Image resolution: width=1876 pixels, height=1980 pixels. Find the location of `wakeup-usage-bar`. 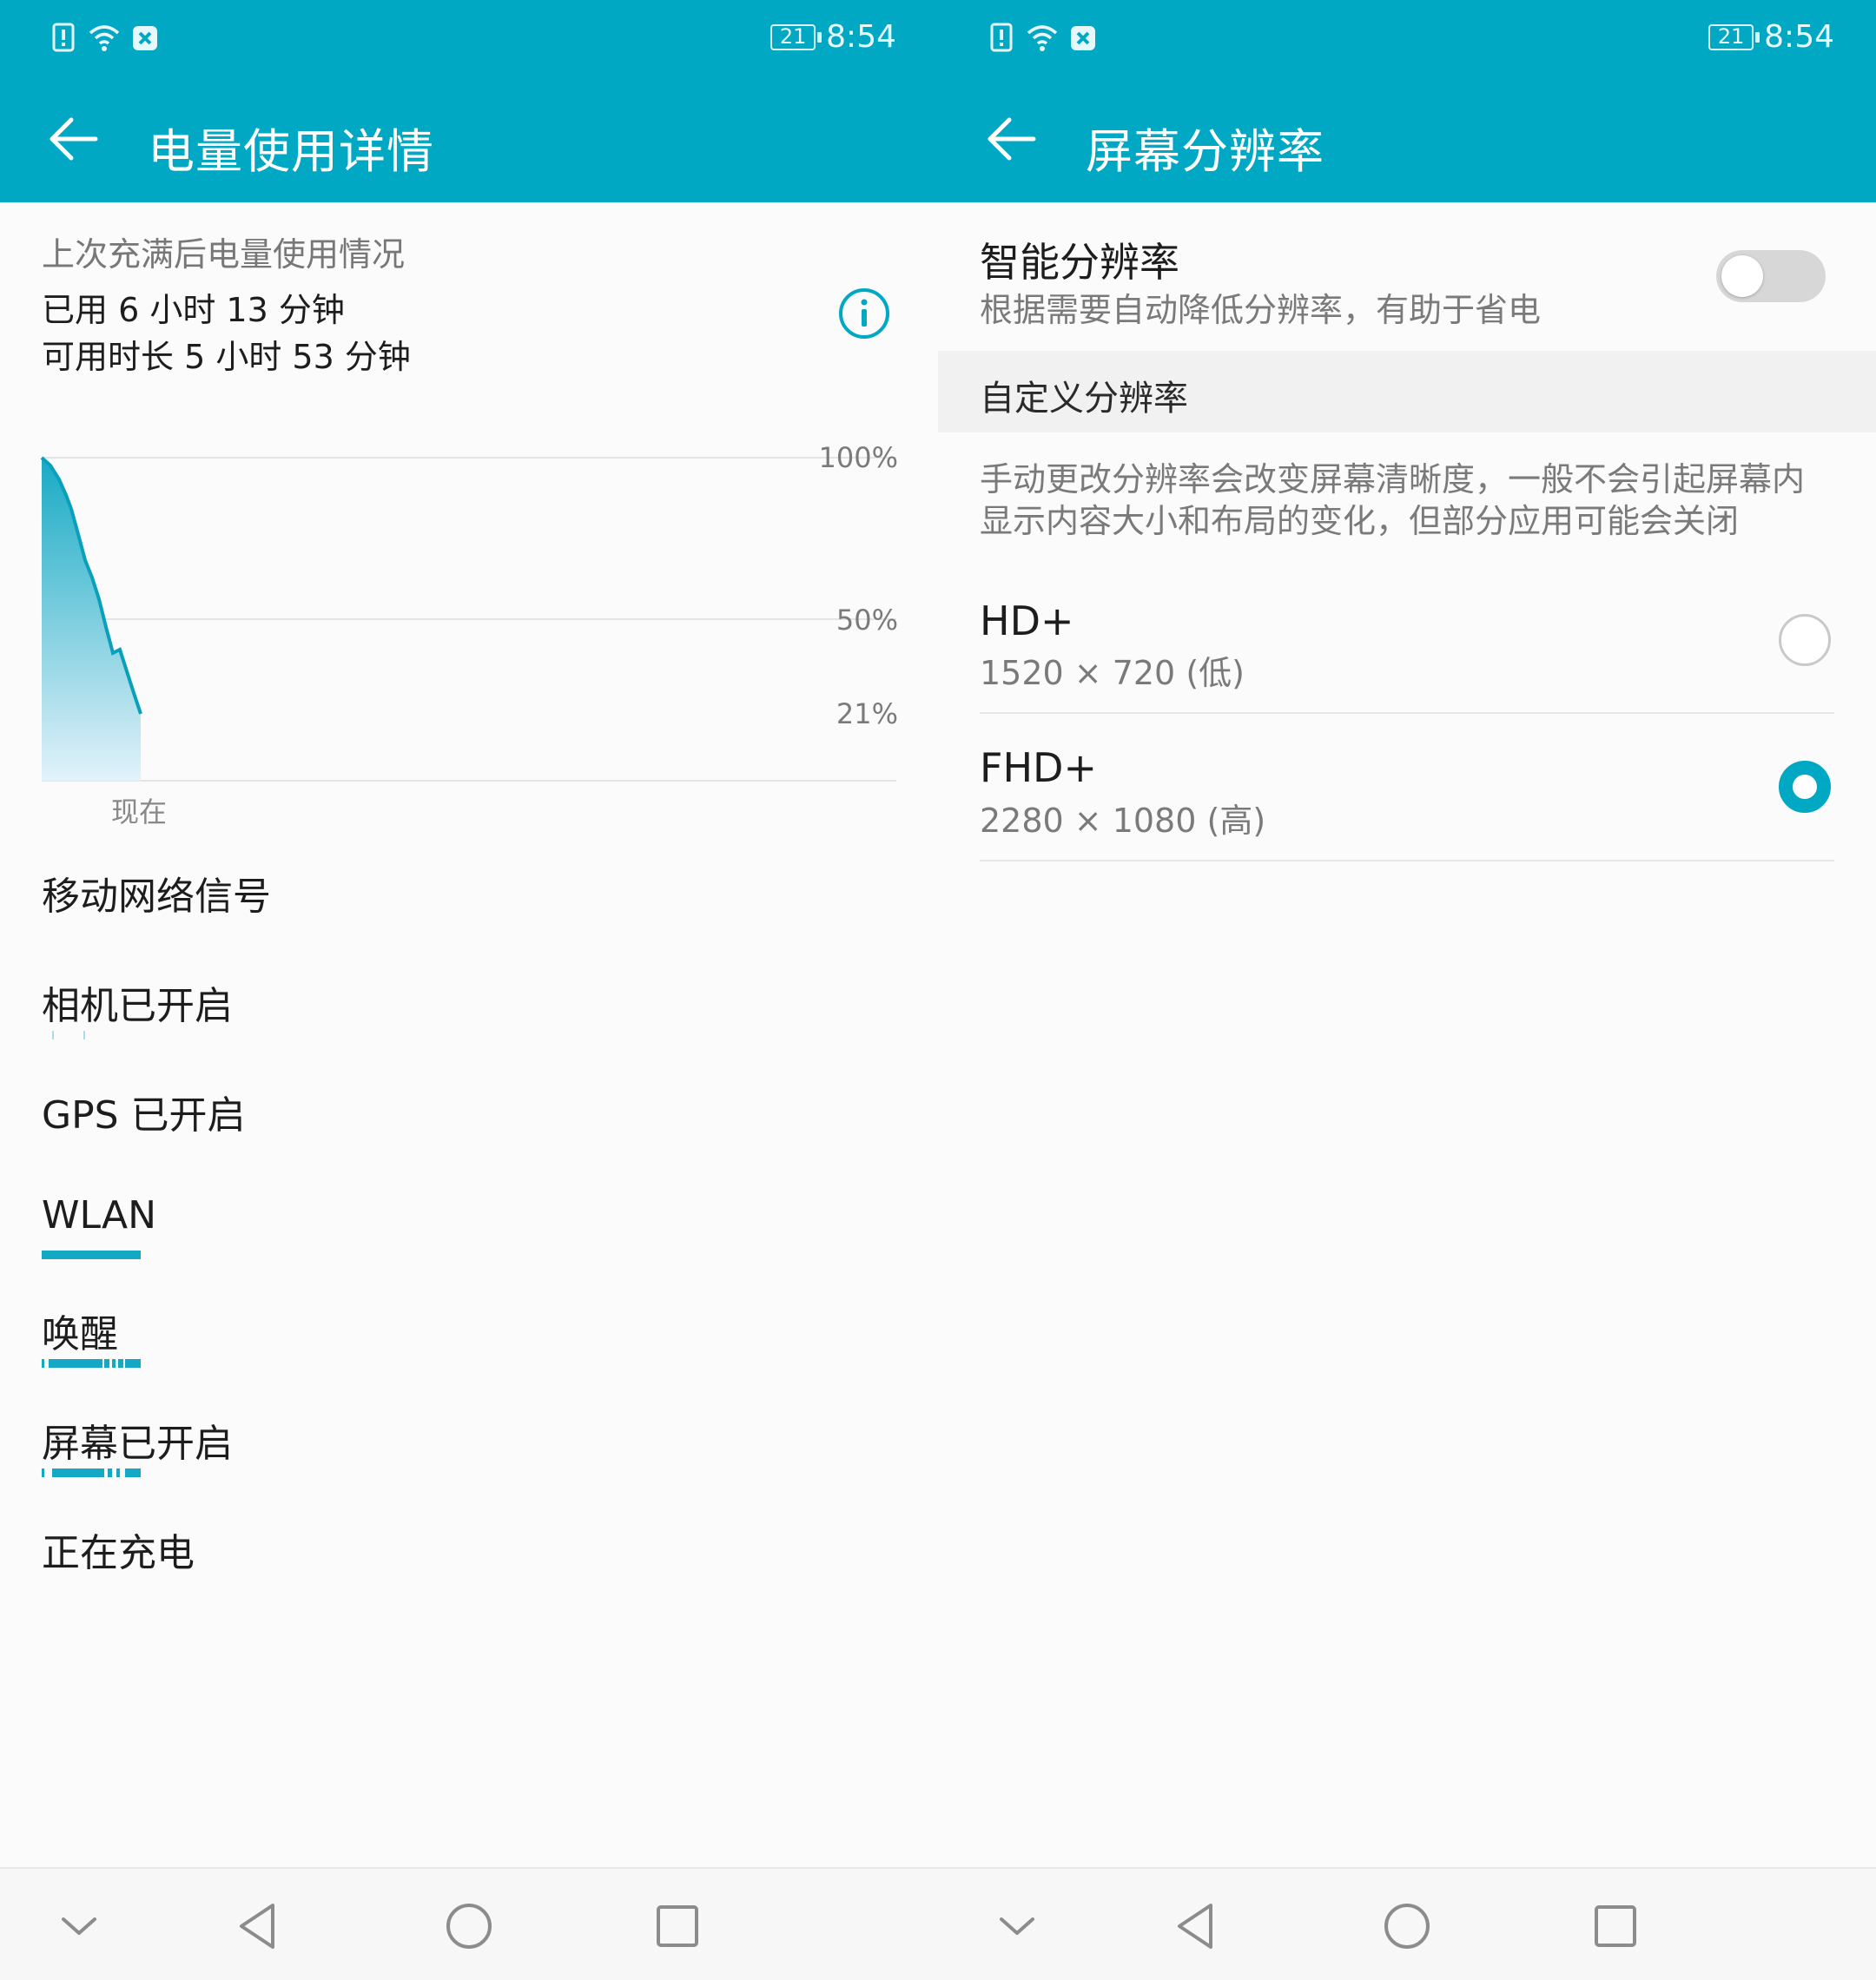

wakeup-usage-bar is located at coordinates (92, 1364).